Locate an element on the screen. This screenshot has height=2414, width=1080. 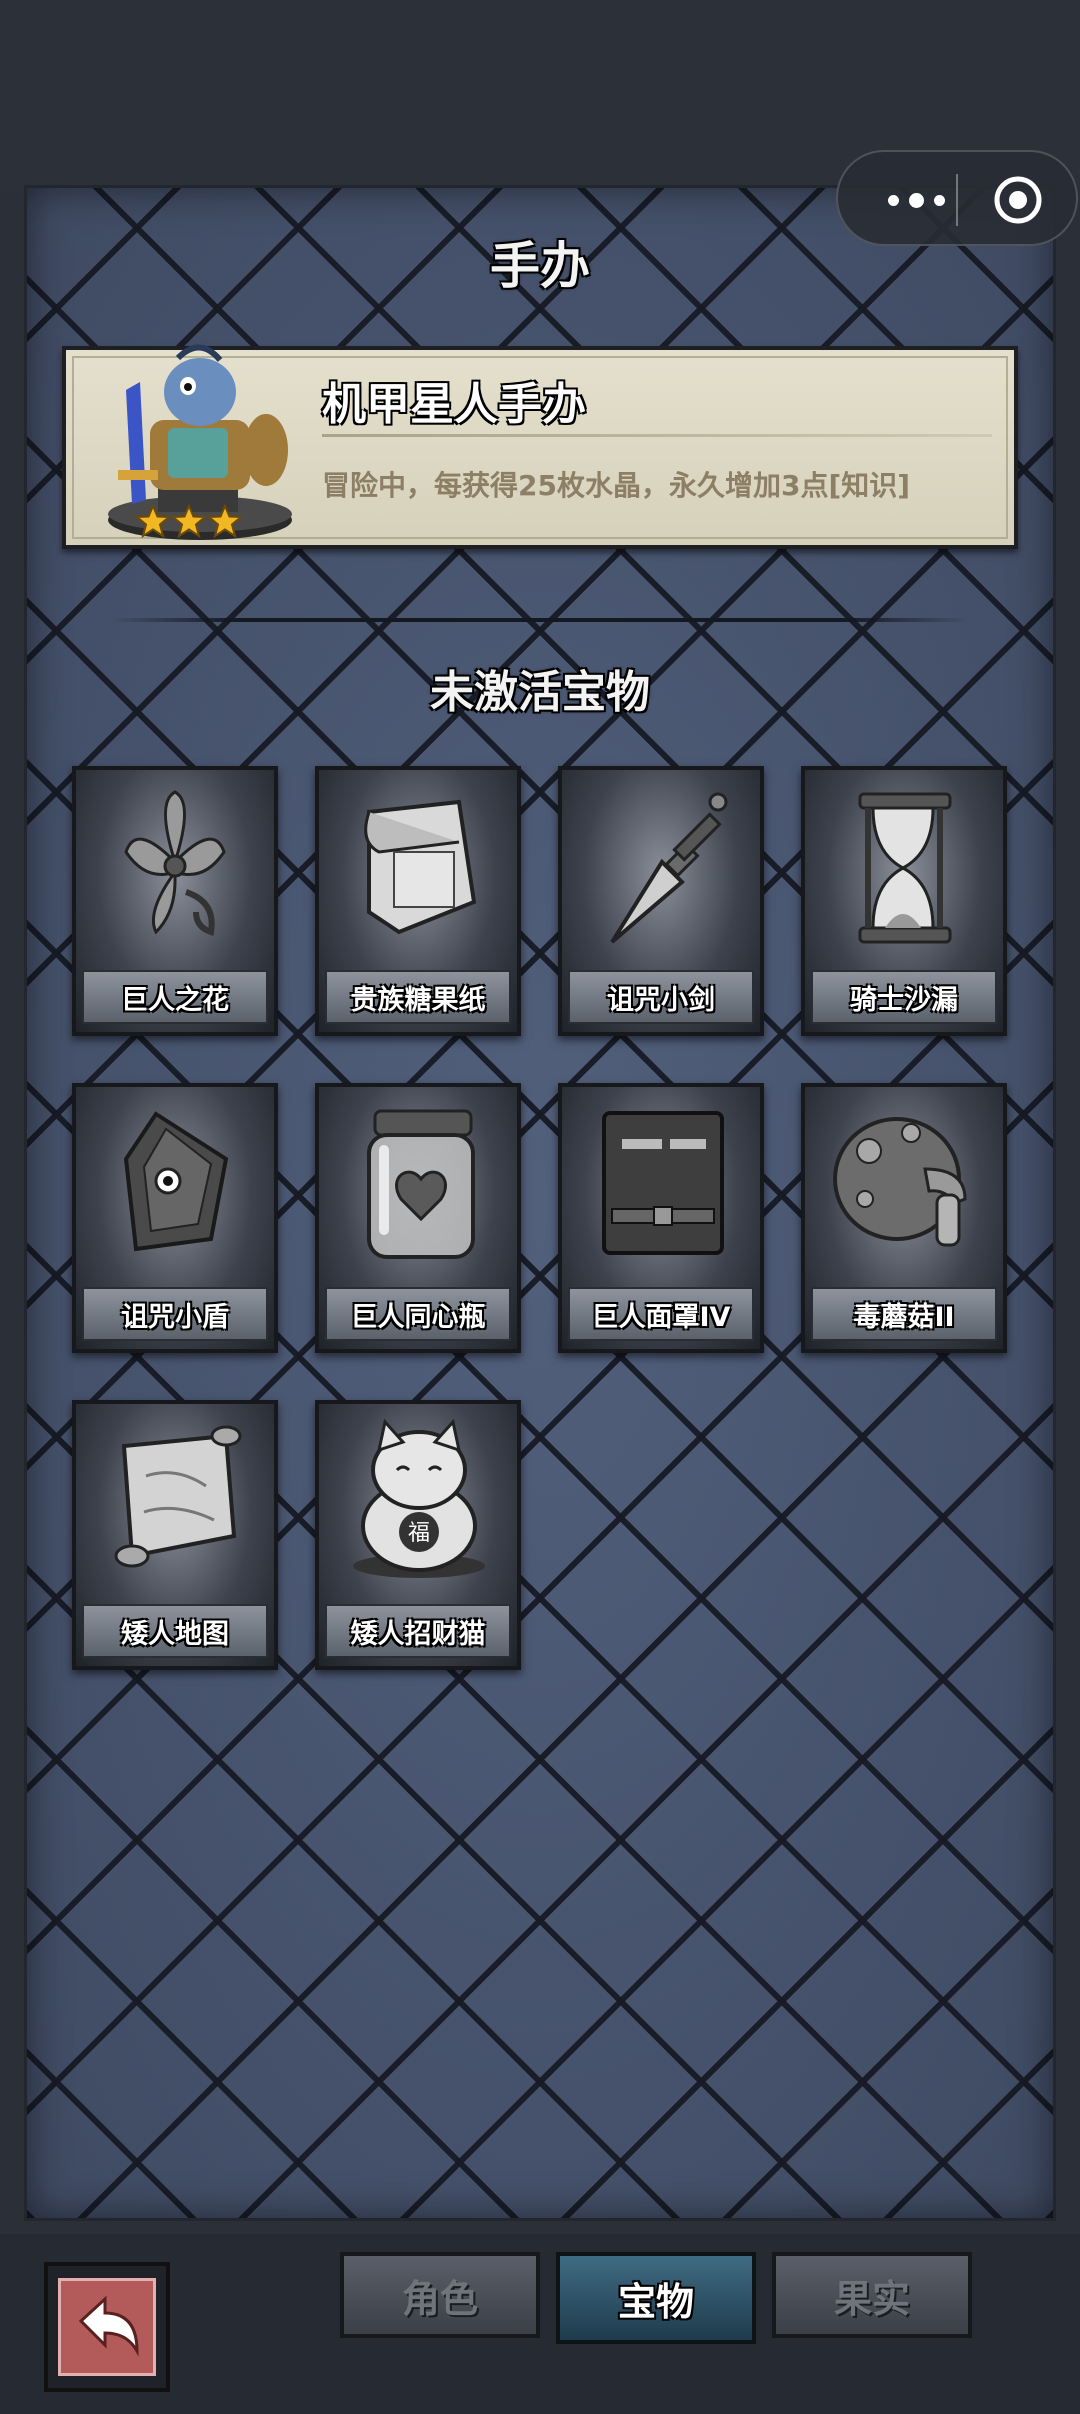
star-rating is located at coordinates (189, 521).